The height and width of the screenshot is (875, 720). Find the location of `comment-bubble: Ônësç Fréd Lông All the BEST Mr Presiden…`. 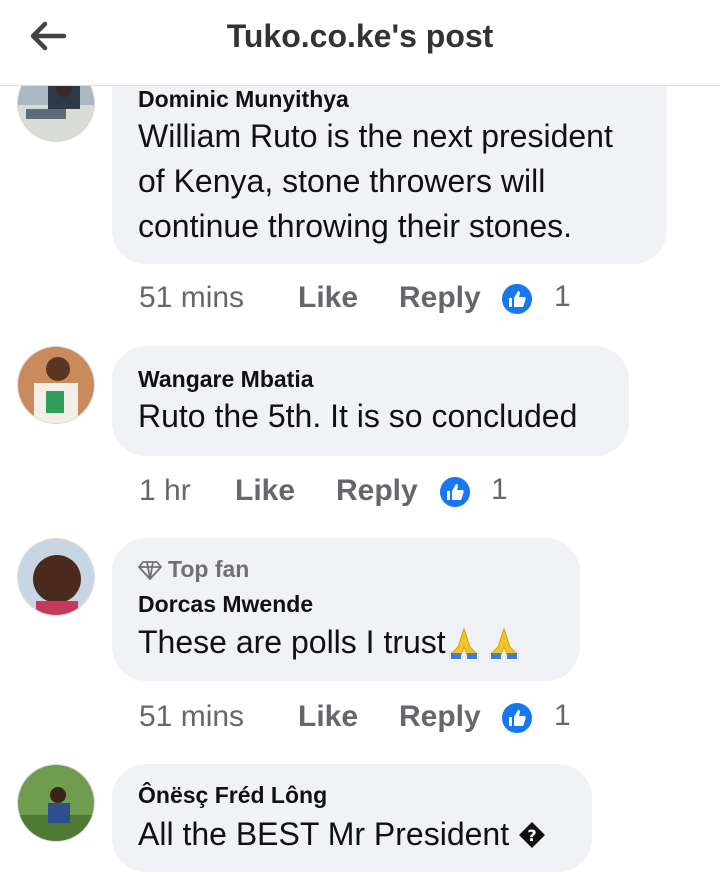

comment-bubble: Ônësç Fréd Lông All the BEST Mr Presiden… is located at coordinates (352, 818).